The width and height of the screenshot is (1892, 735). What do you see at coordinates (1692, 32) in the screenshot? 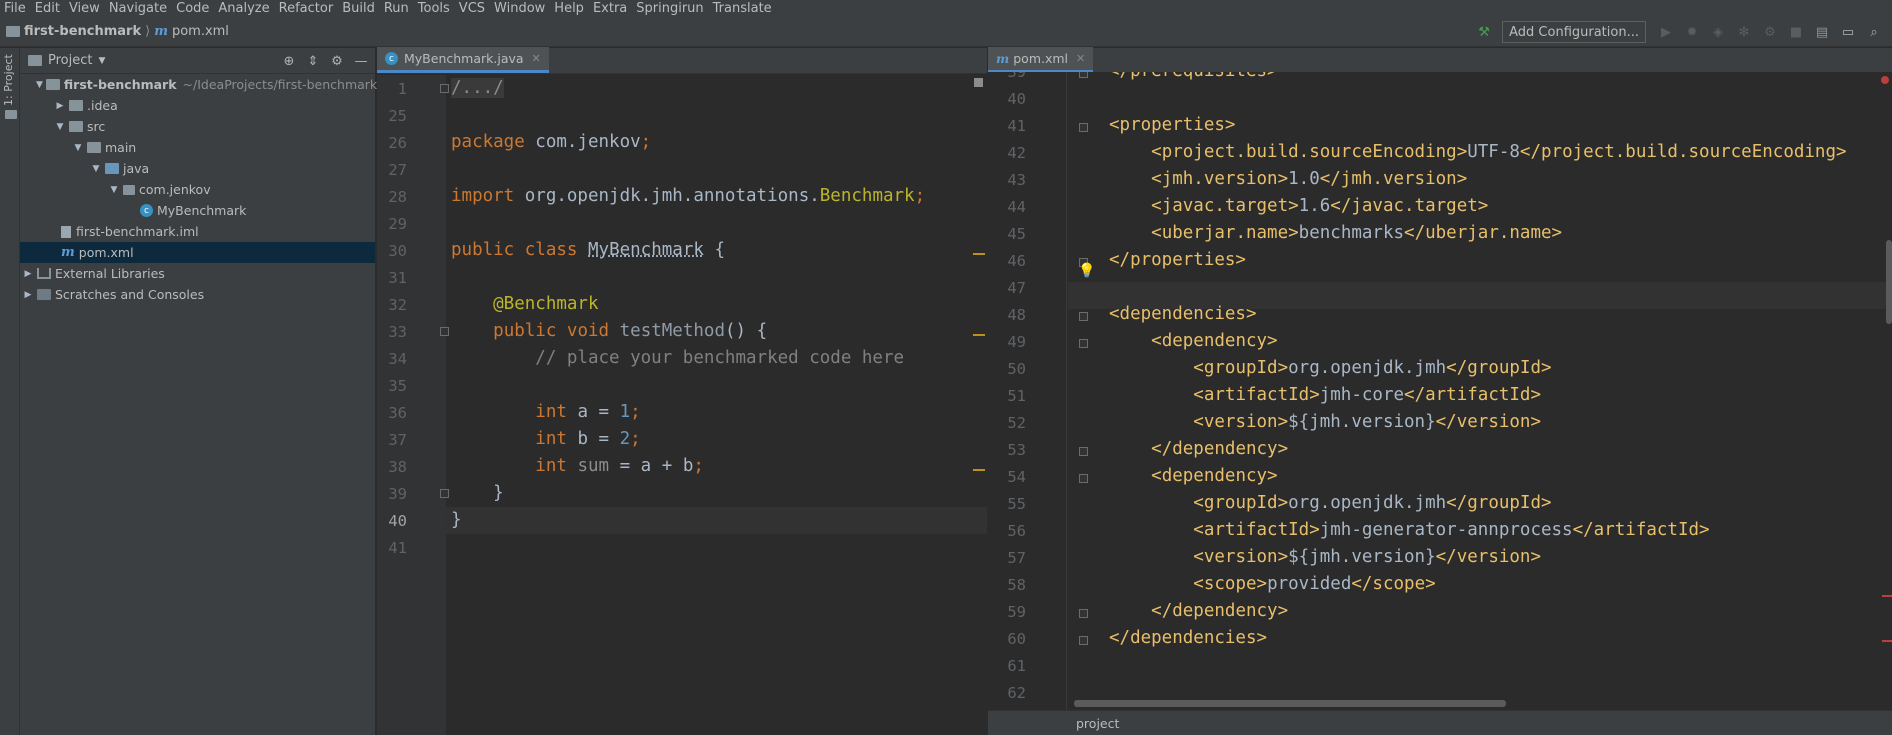
I see `debug-icon: ✹` at bounding box center [1692, 32].